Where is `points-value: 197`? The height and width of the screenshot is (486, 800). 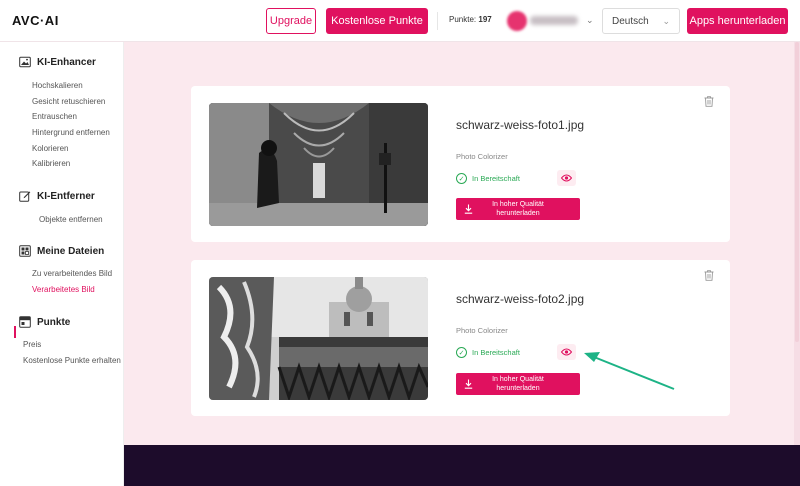
points-value: 197 is located at coordinates (485, 19).